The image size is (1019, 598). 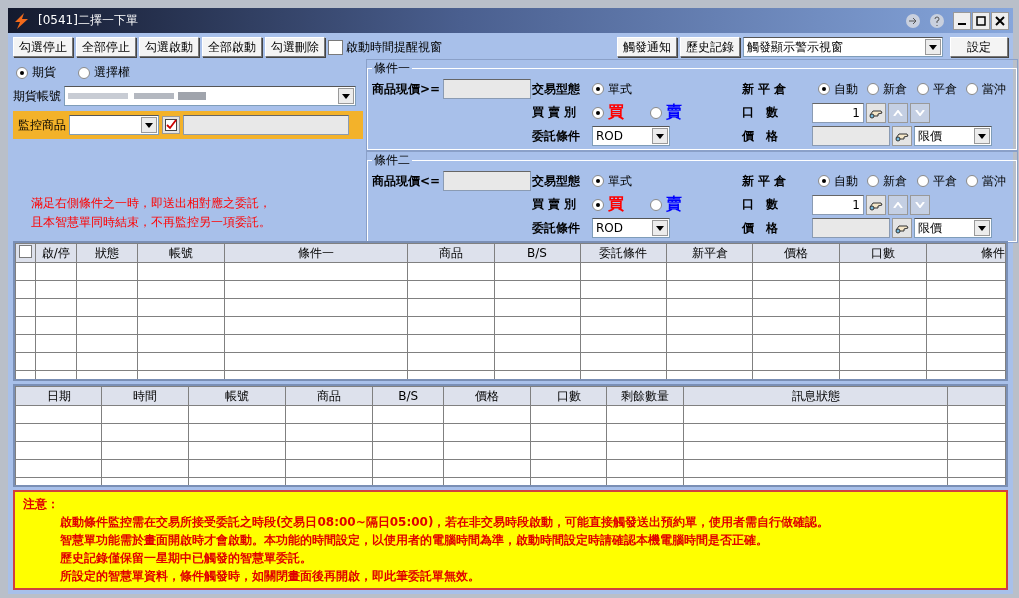 What do you see at coordinates (645, 396) in the screenshot?
I see `column-header: 剩餘數量` at bounding box center [645, 396].